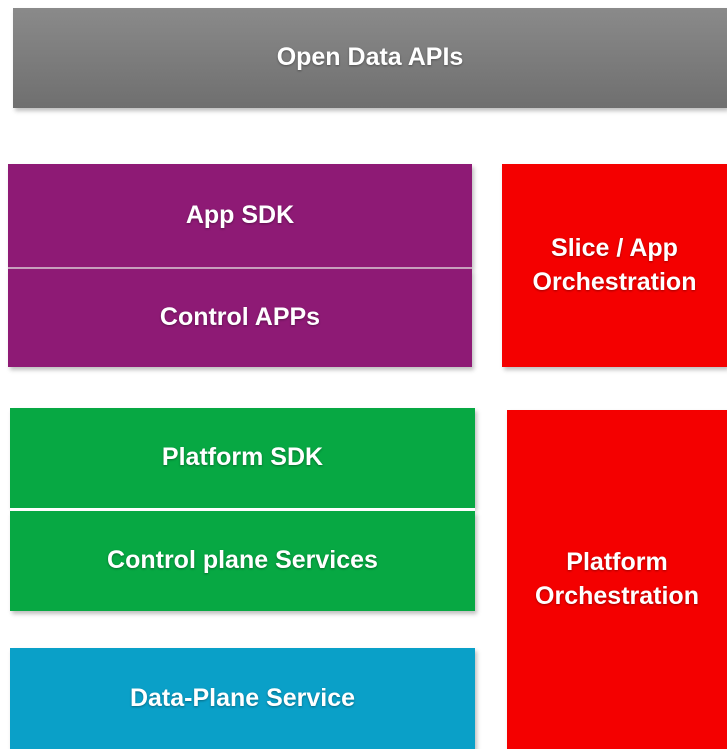 The width and height of the screenshot is (727, 749). I want to click on data-plane-service-label: Data-Plane Service, so click(242, 697).